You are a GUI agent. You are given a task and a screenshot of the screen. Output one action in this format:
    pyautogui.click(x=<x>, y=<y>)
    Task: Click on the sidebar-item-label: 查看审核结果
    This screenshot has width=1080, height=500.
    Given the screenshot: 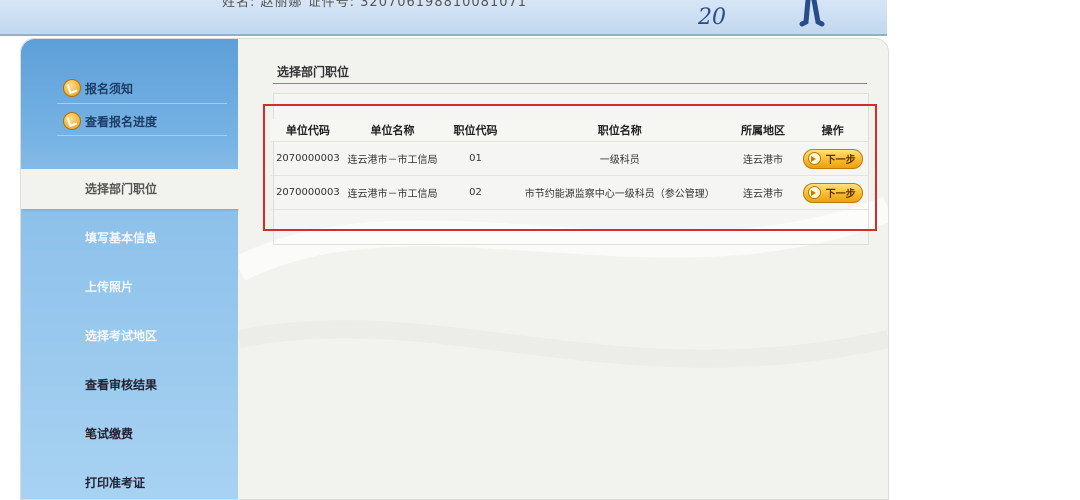 What is the action you would take?
    pyautogui.click(x=121, y=385)
    